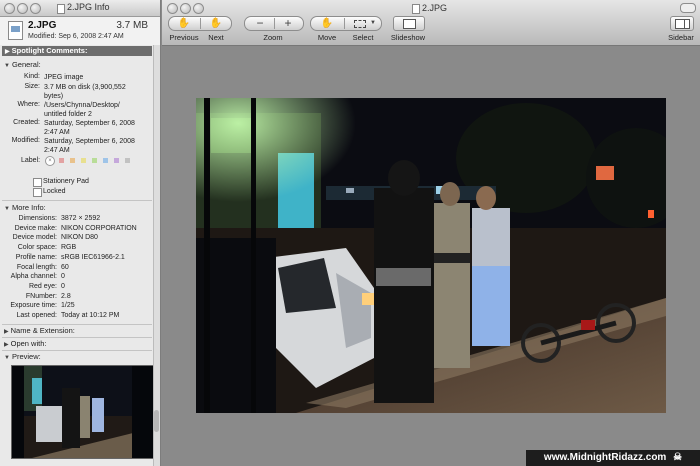  What do you see at coordinates (35, 228) in the screenshot?
I see `more-info-key: Device make:` at bounding box center [35, 228].